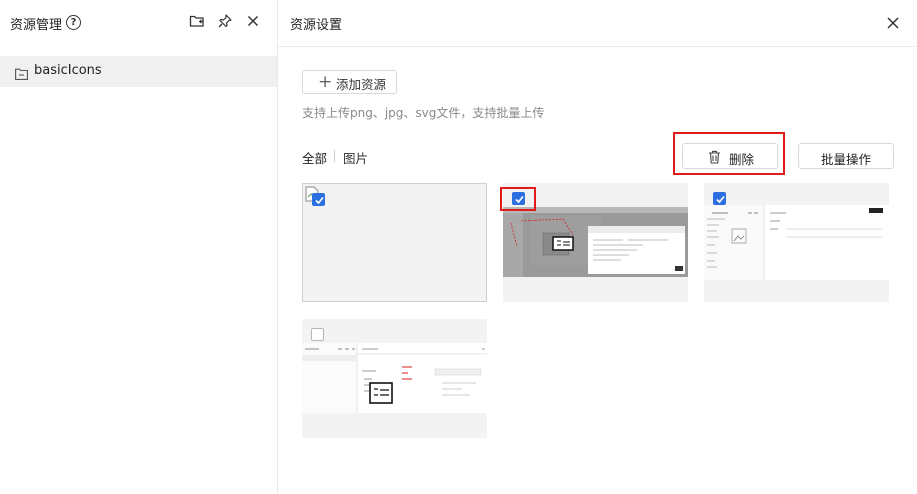 Image resolution: width=917 pixels, height=494 pixels. What do you see at coordinates (714, 158) in the screenshot?
I see `trash-icon` at bounding box center [714, 158].